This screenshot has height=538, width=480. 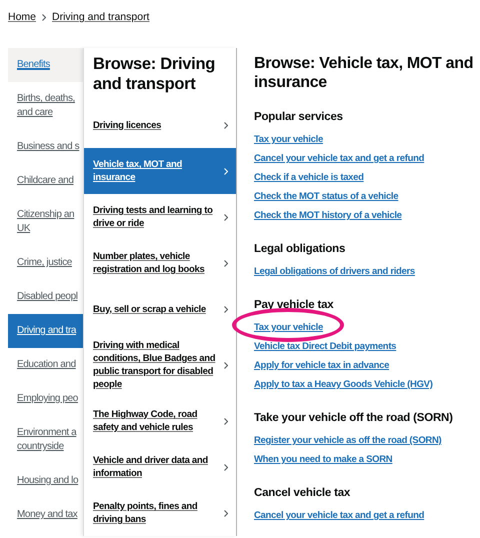 What do you see at coordinates (45, 331) in the screenshot?
I see `topic-link: Driving and tra` at bounding box center [45, 331].